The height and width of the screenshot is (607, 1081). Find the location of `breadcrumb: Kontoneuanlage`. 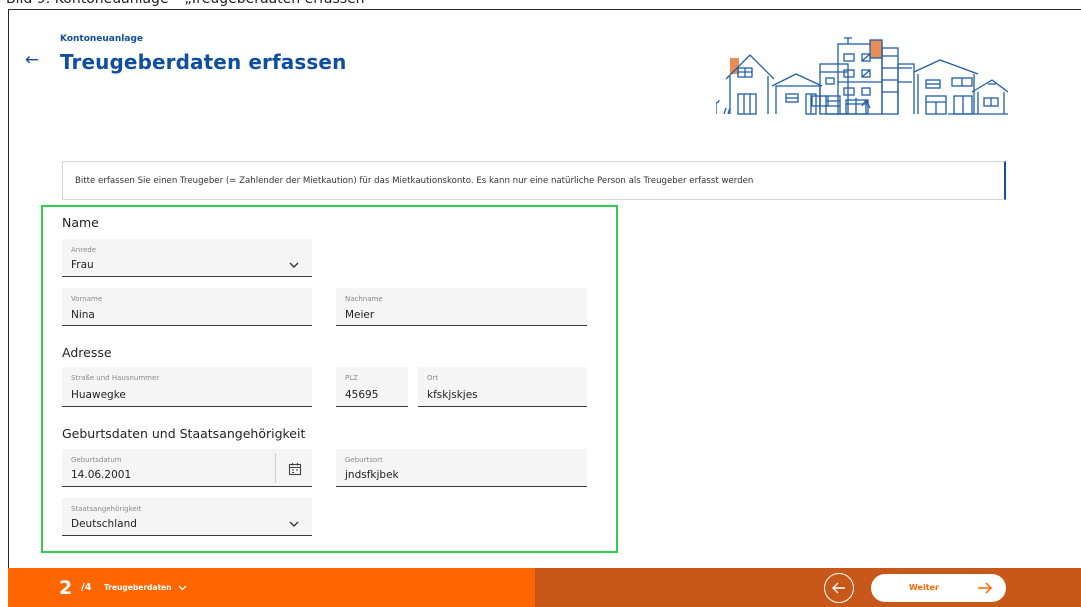

breadcrumb: Kontoneuanlage is located at coordinates (101, 39).